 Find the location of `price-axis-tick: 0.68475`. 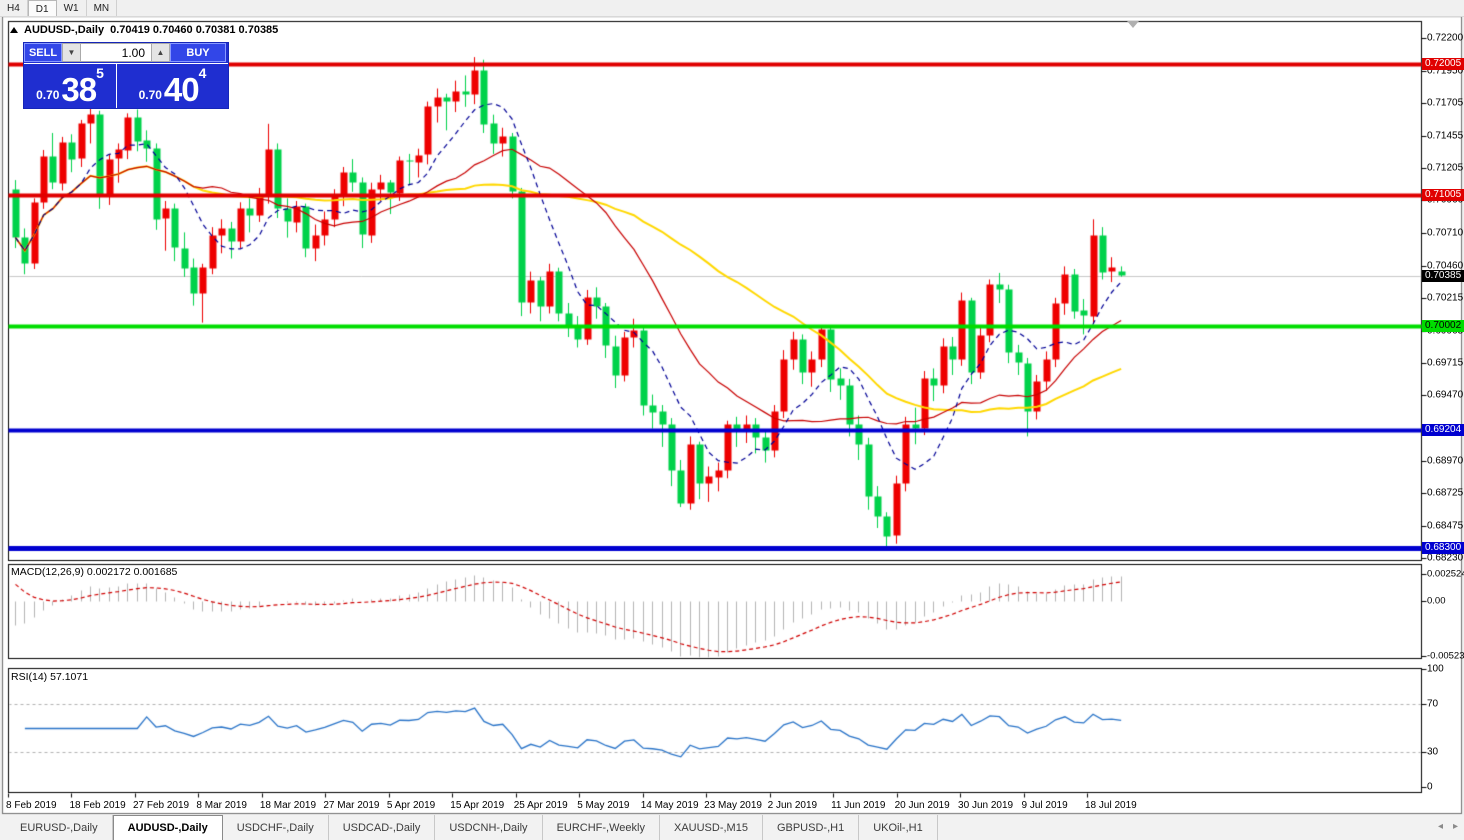

price-axis-tick: 0.68475 is located at coordinates (1445, 526).